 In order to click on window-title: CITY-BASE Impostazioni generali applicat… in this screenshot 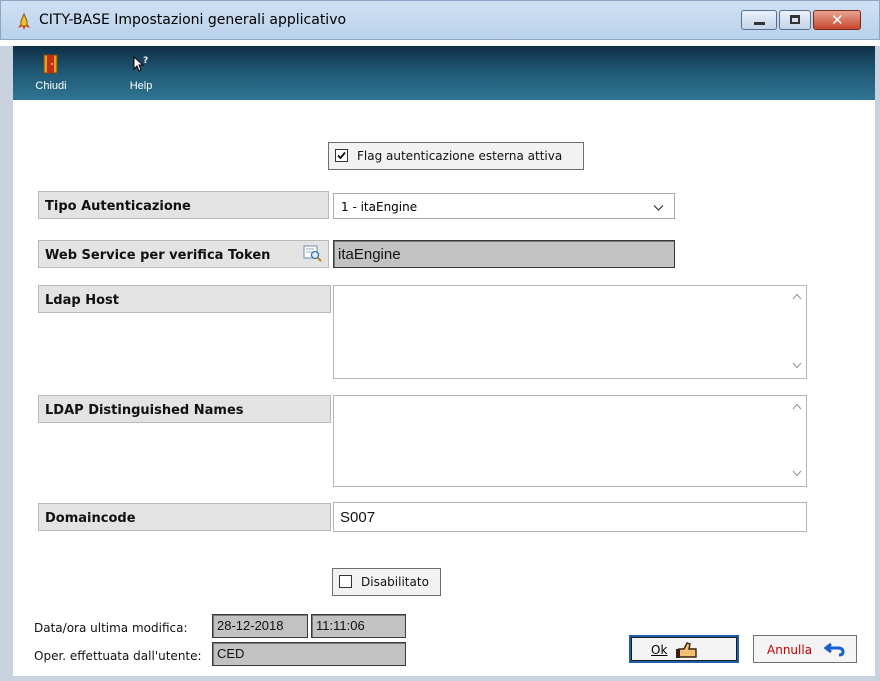, I will do `click(193, 20)`.